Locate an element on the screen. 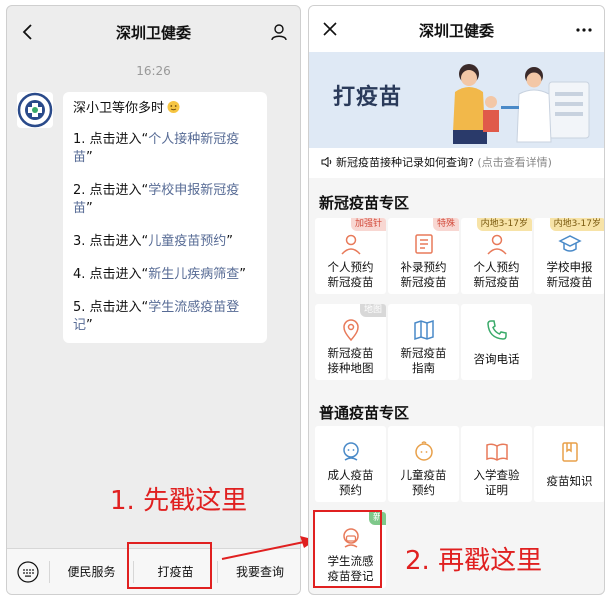 Image resolution: width=609 pixels, height=600 pixels. page-title: 深圳卫健委 is located at coordinates (456, 31).